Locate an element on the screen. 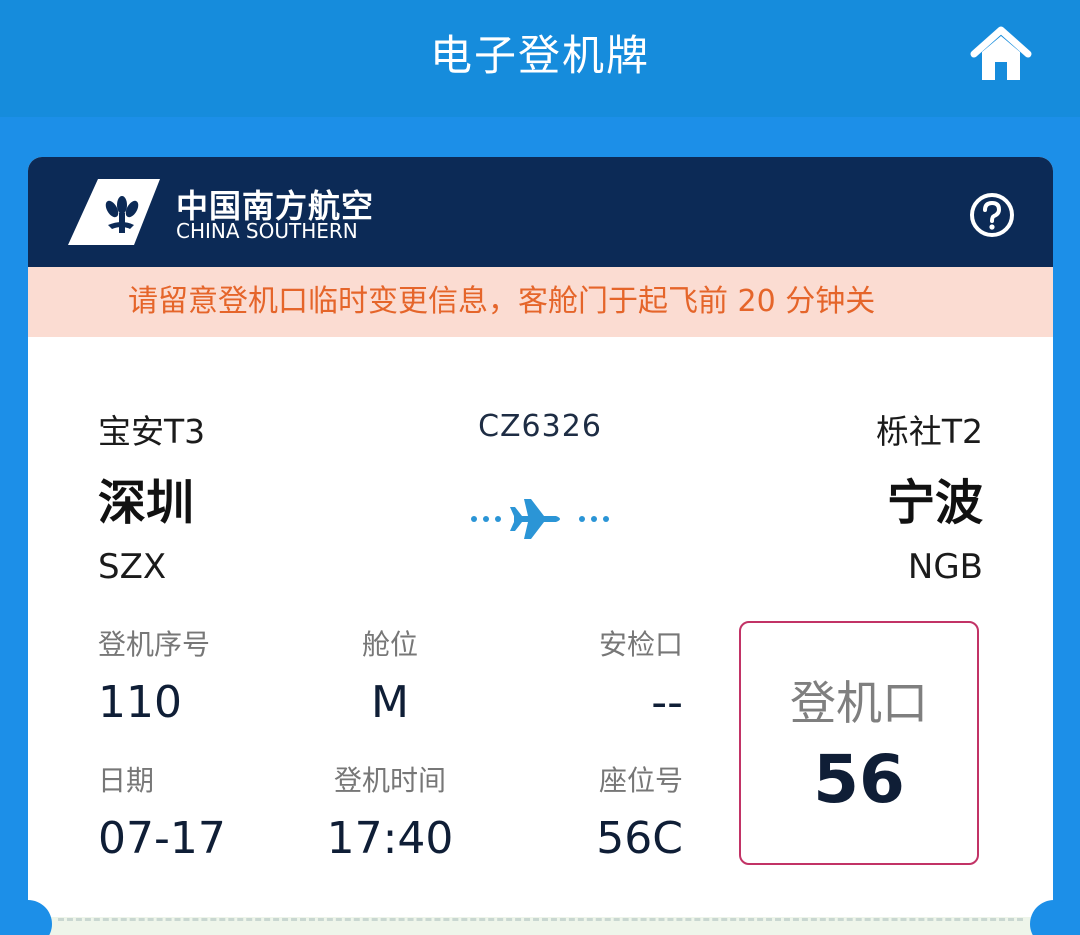 The height and width of the screenshot is (935, 1080). home-button is located at coordinates (1001, 55).